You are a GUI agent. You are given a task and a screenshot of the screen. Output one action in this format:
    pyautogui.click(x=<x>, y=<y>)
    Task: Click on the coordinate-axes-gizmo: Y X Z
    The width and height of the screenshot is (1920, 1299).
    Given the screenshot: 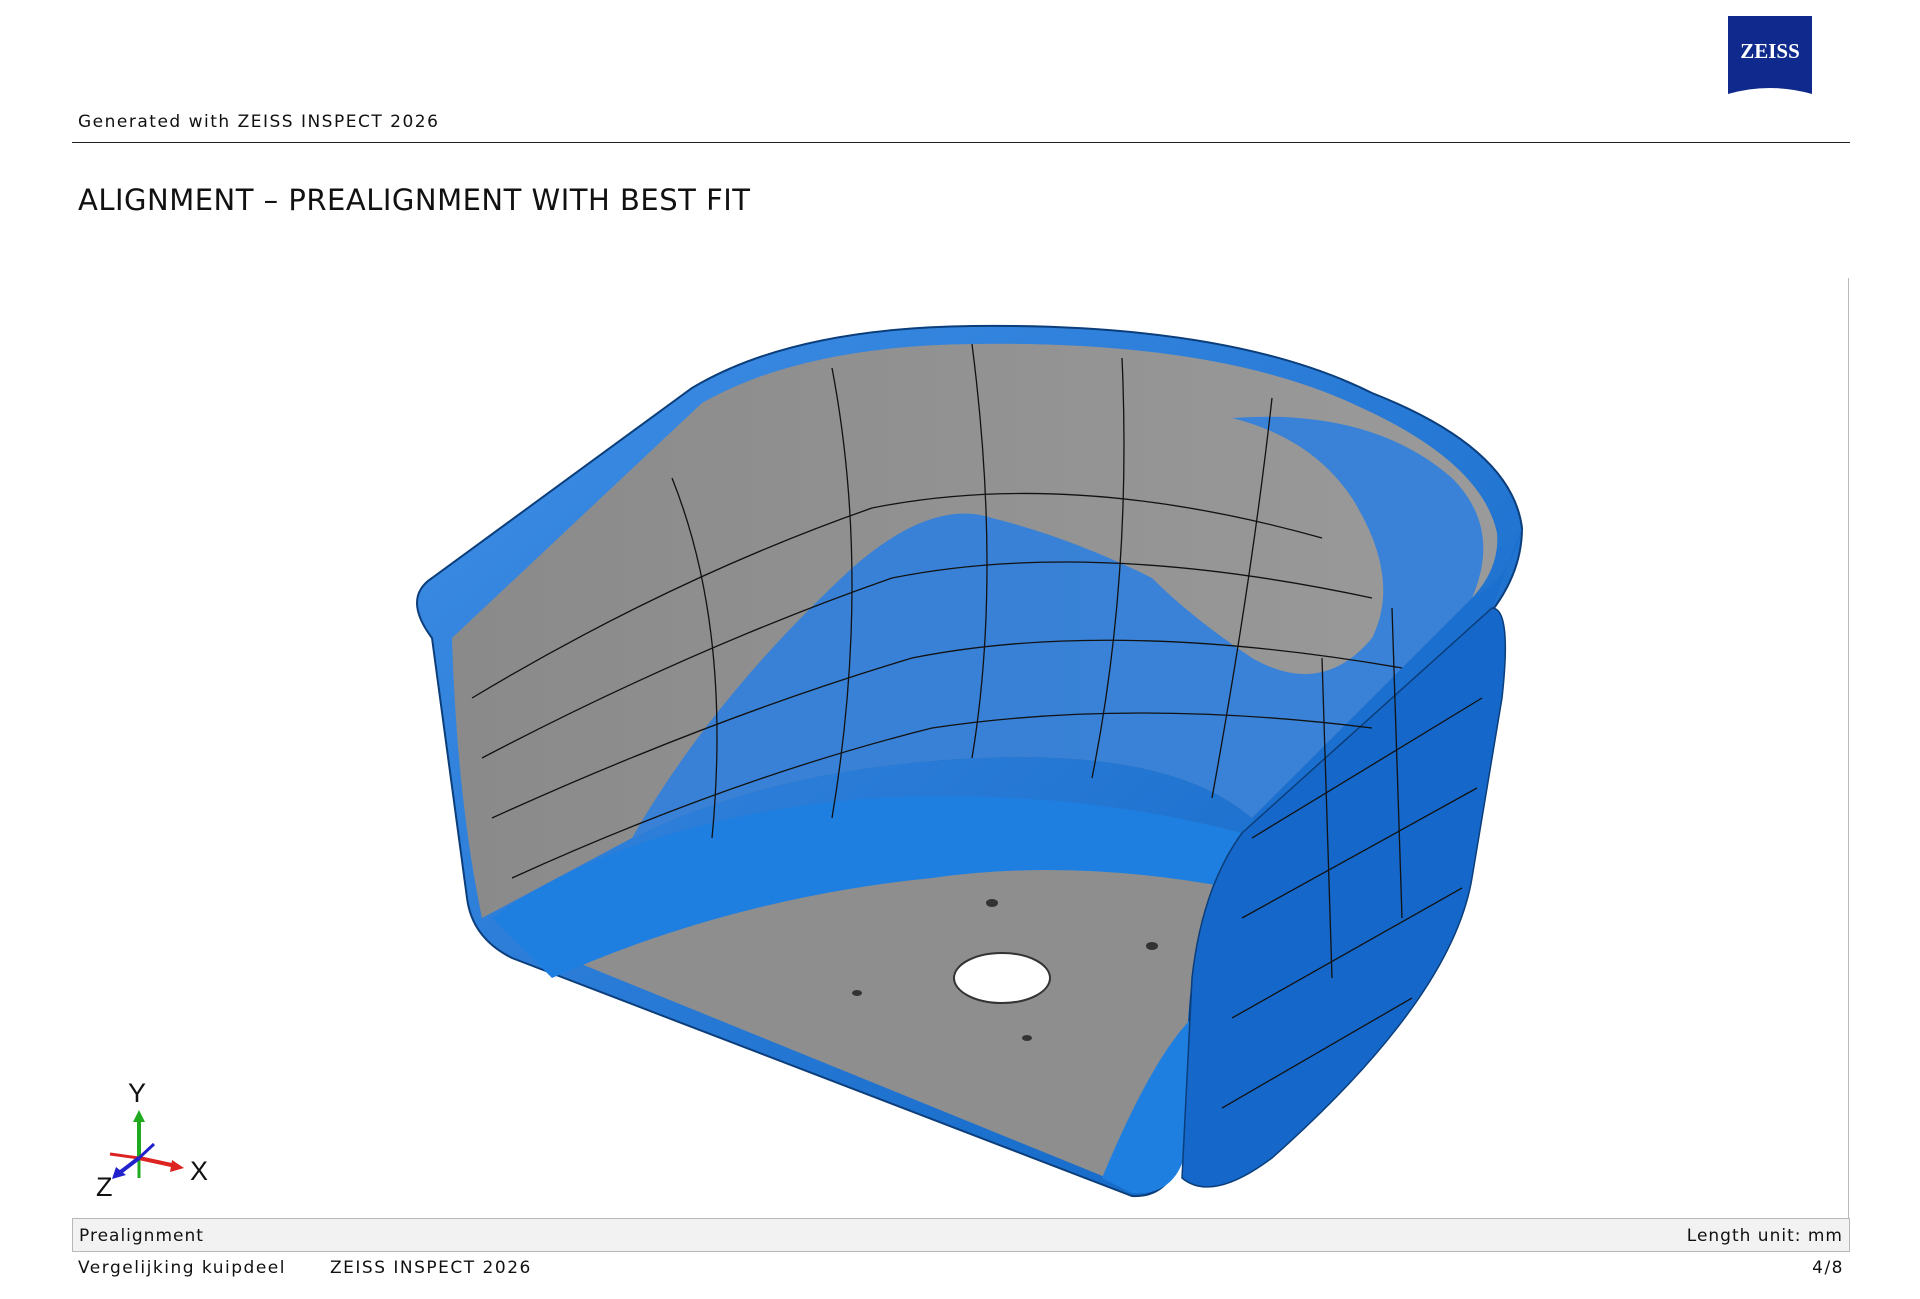 What is the action you would take?
    pyautogui.click(x=152, y=1140)
    